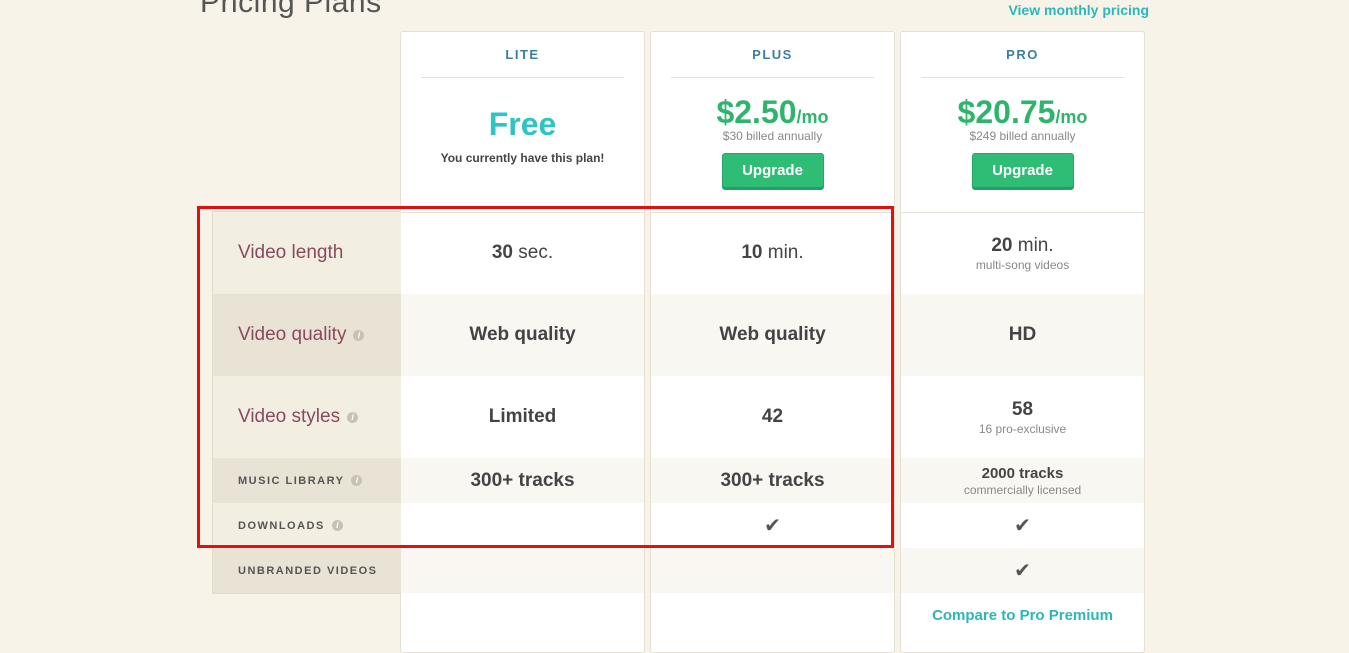  What do you see at coordinates (772, 55) in the screenshot?
I see `plan-name: PLUS` at bounding box center [772, 55].